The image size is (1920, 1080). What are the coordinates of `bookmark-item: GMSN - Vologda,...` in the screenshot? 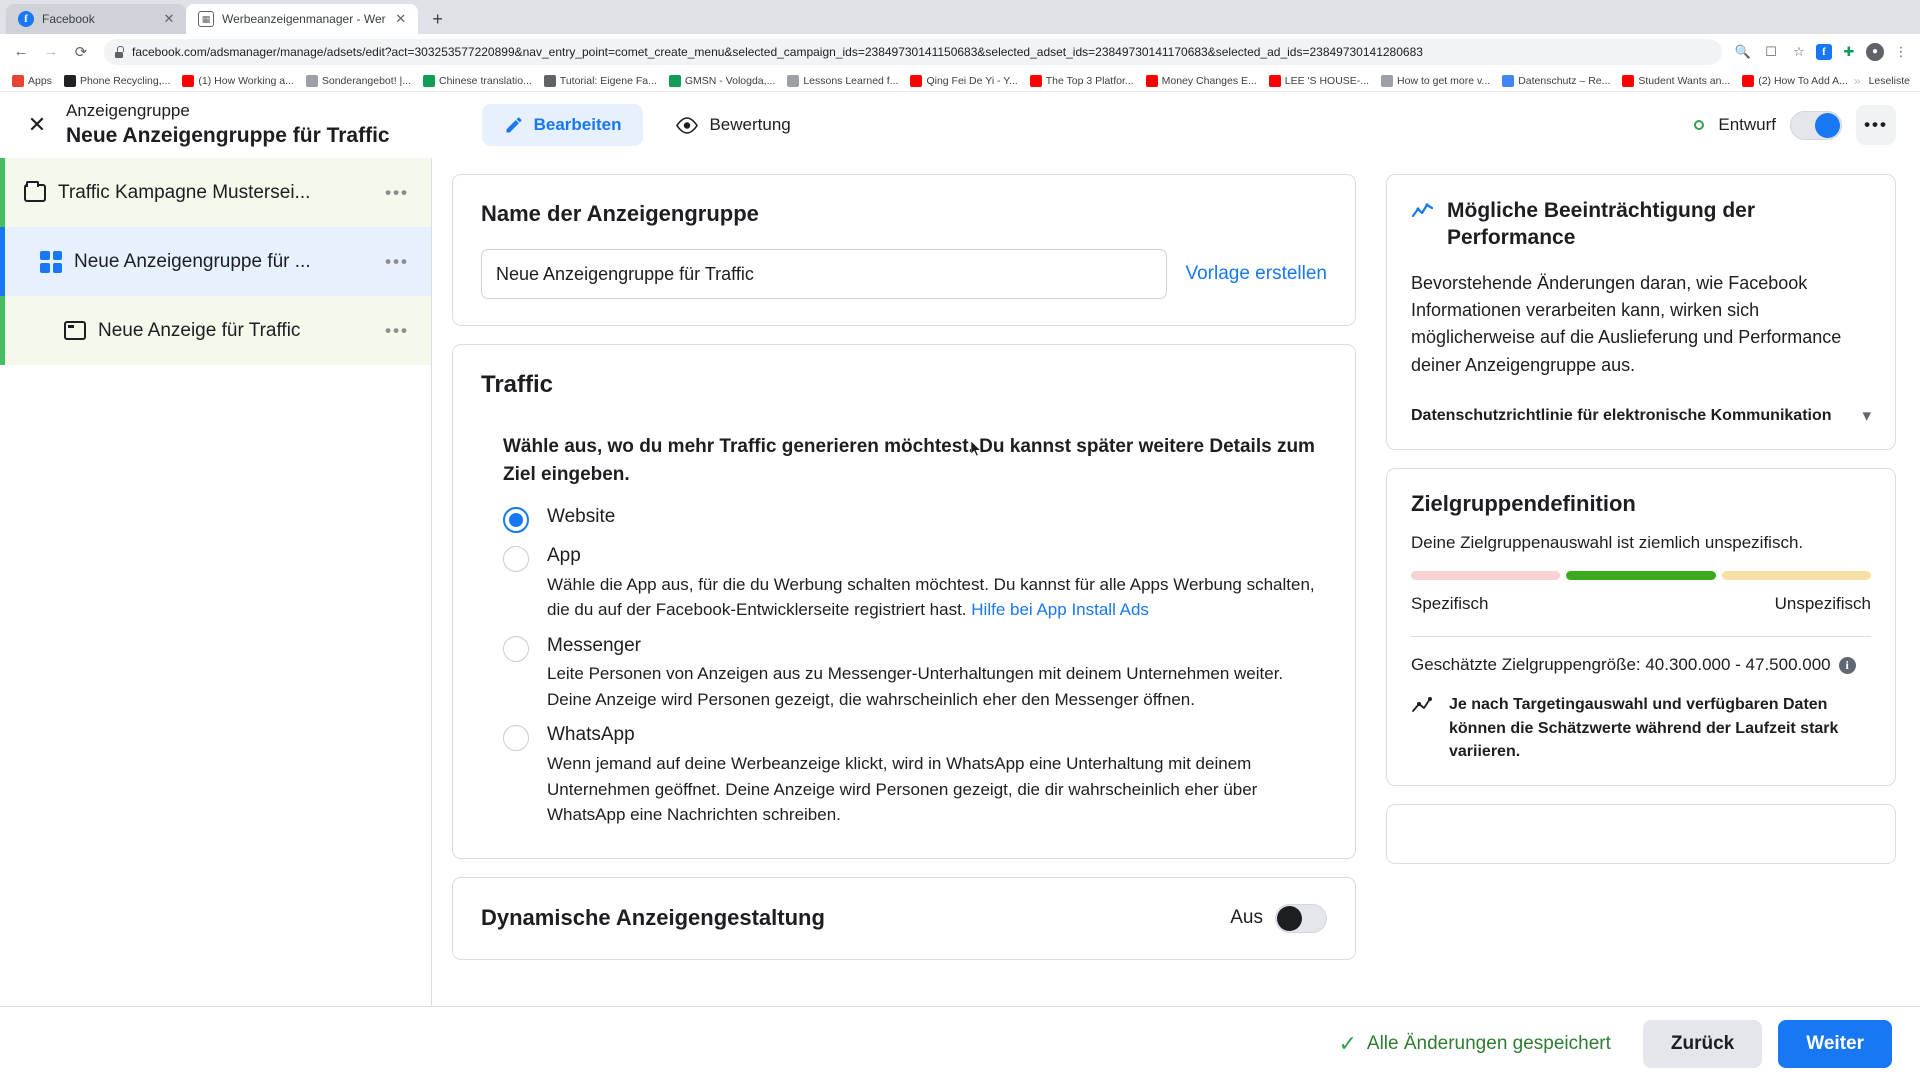 It's located at (722, 81).